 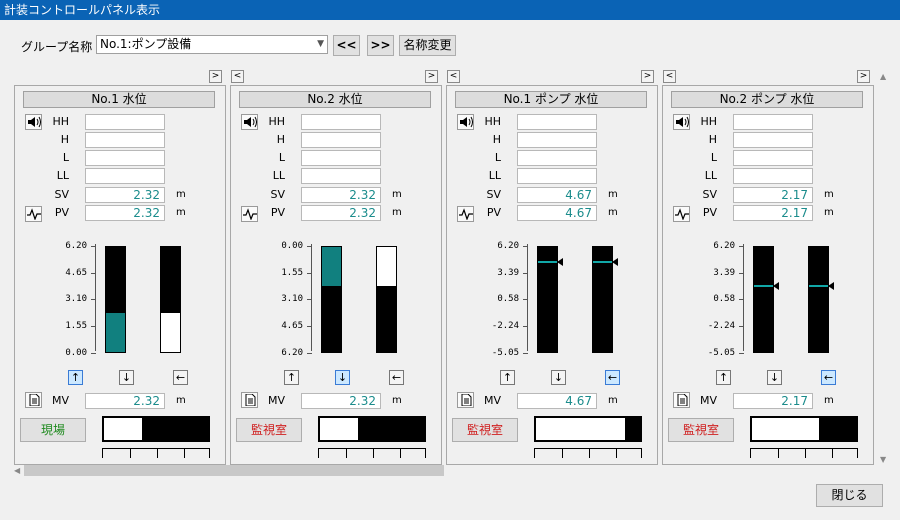 What do you see at coordinates (669, 76) in the screenshot?
I see `panel4-move-left-button: <` at bounding box center [669, 76].